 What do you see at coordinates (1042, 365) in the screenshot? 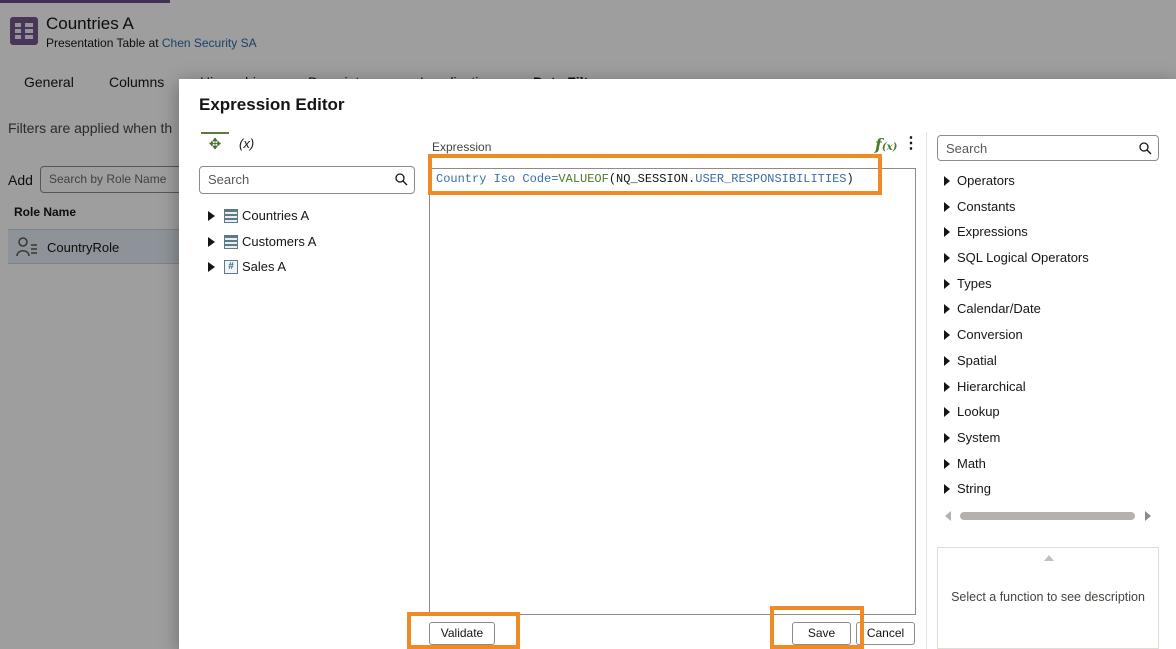
I see `function-category-item: Spatial` at bounding box center [1042, 365].